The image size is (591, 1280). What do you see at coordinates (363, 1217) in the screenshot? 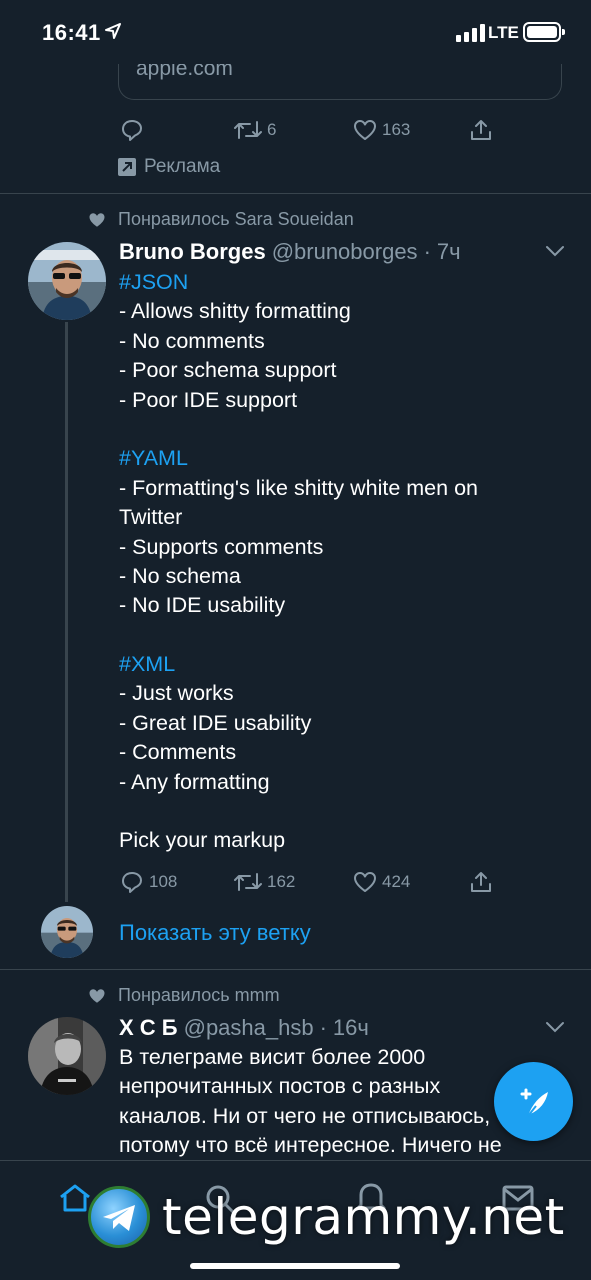
I see `watermark-text: telegrammy.net` at bounding box center [363, 1217].